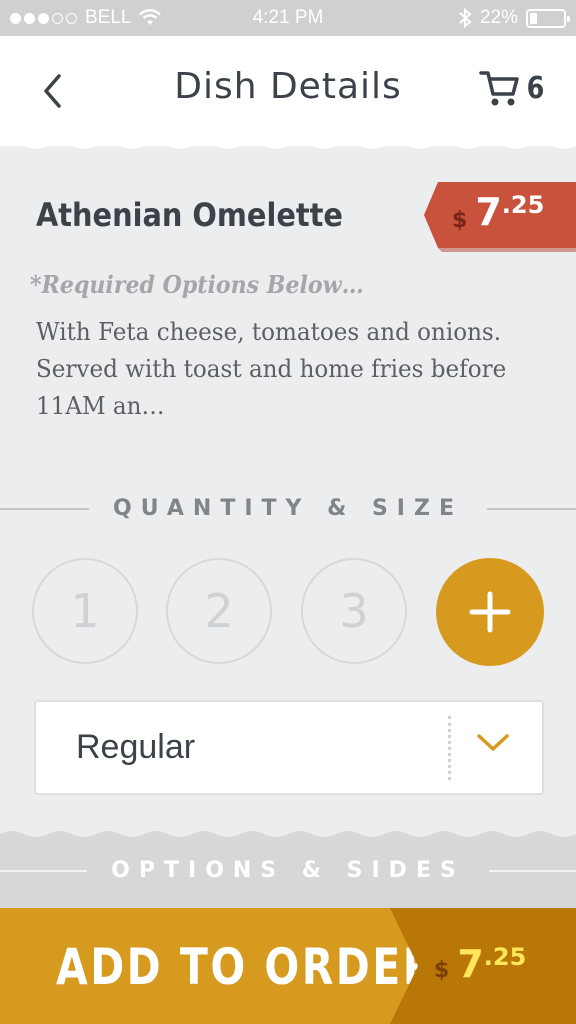 This screenshot has width=576, height=1024. Describe the element at coordinates (493, 742) in the screenshot. I see `chevron-down-icon` at that location.